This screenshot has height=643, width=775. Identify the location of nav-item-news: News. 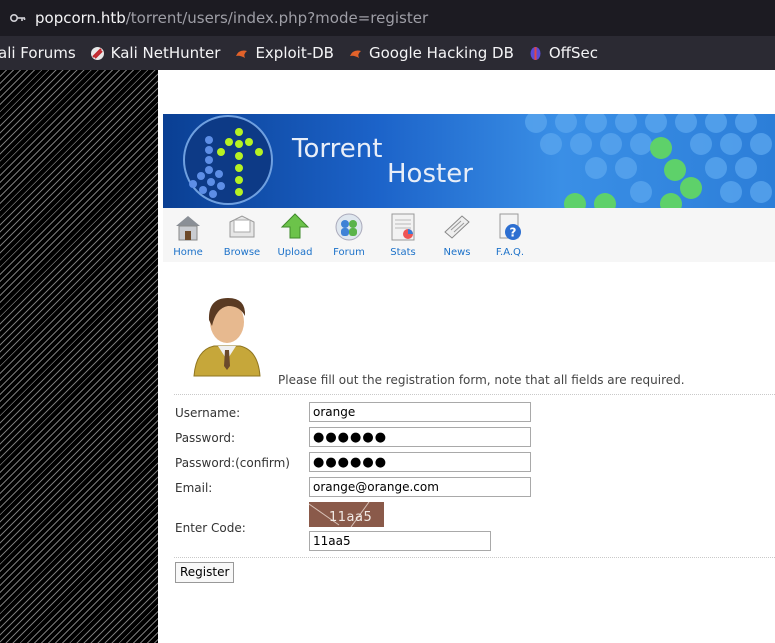
(457, 235).